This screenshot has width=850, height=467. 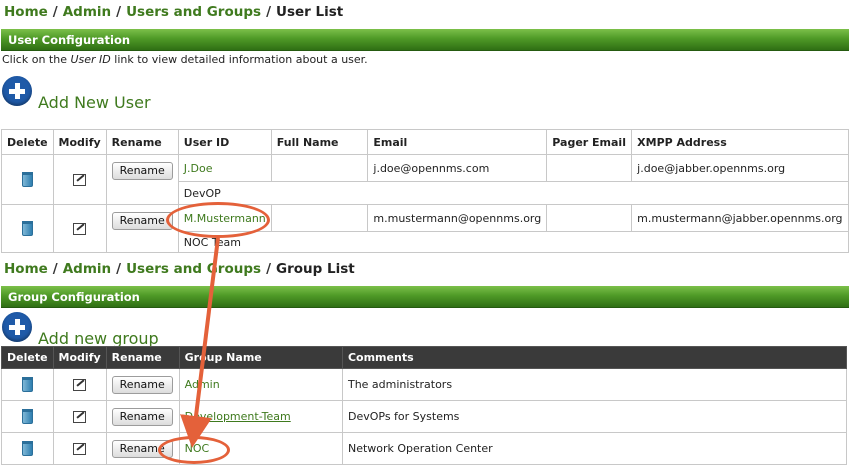 What do you see at coordinates (36, 59) in the screenshot?
I see `hint-text-start: Click on the` at bounding box center [36, 59].